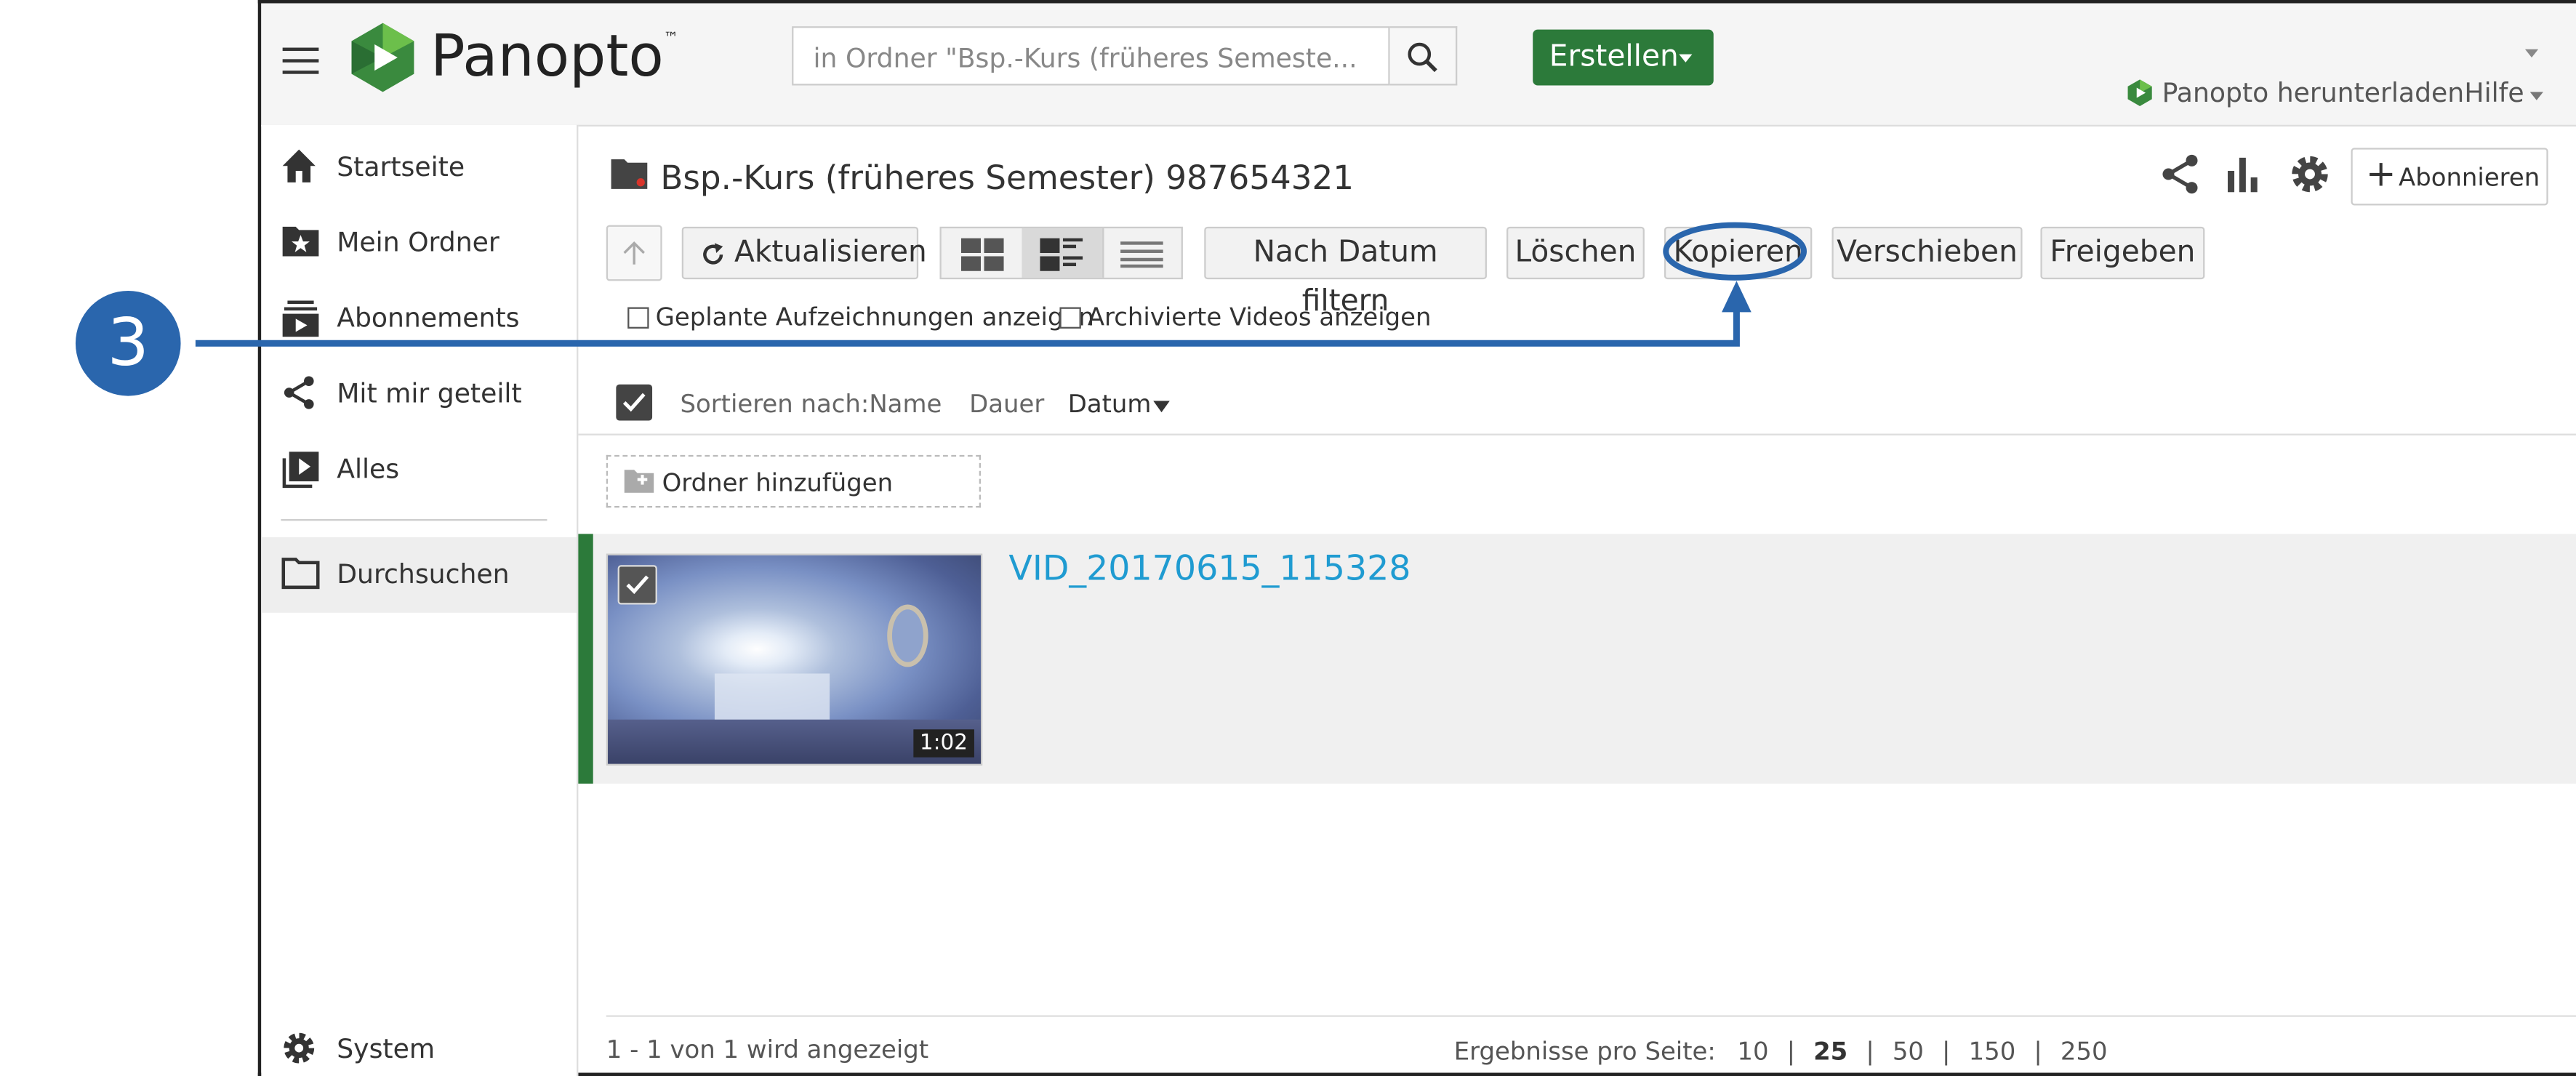 The image size is (2576, 1076). Describe the element at coordinates (1001, 284) in the screenshot. I see `callout-overlay` at that location.